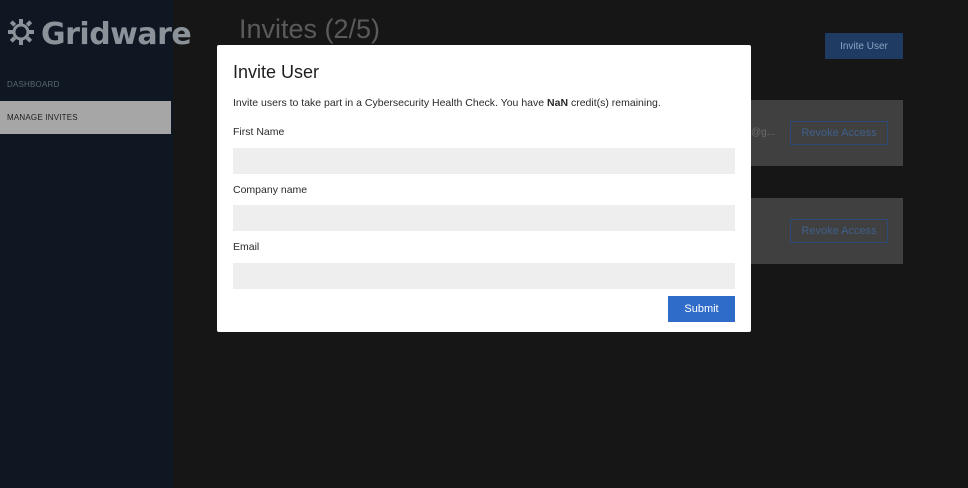 Image resolution: width=968 pixels, height=488 pixels. I want to click on company-name-label: Company name, so click(270, 190).